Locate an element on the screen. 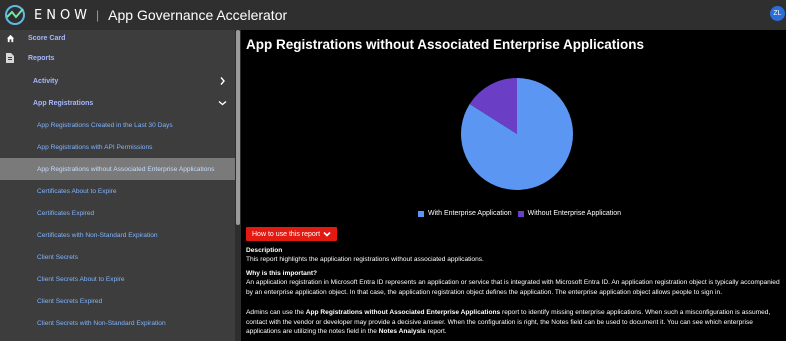 This screenshot has height=341, width=786. top-bar: ENOW | App Governance Accelerator ZL is located at coordinates (393, 15).